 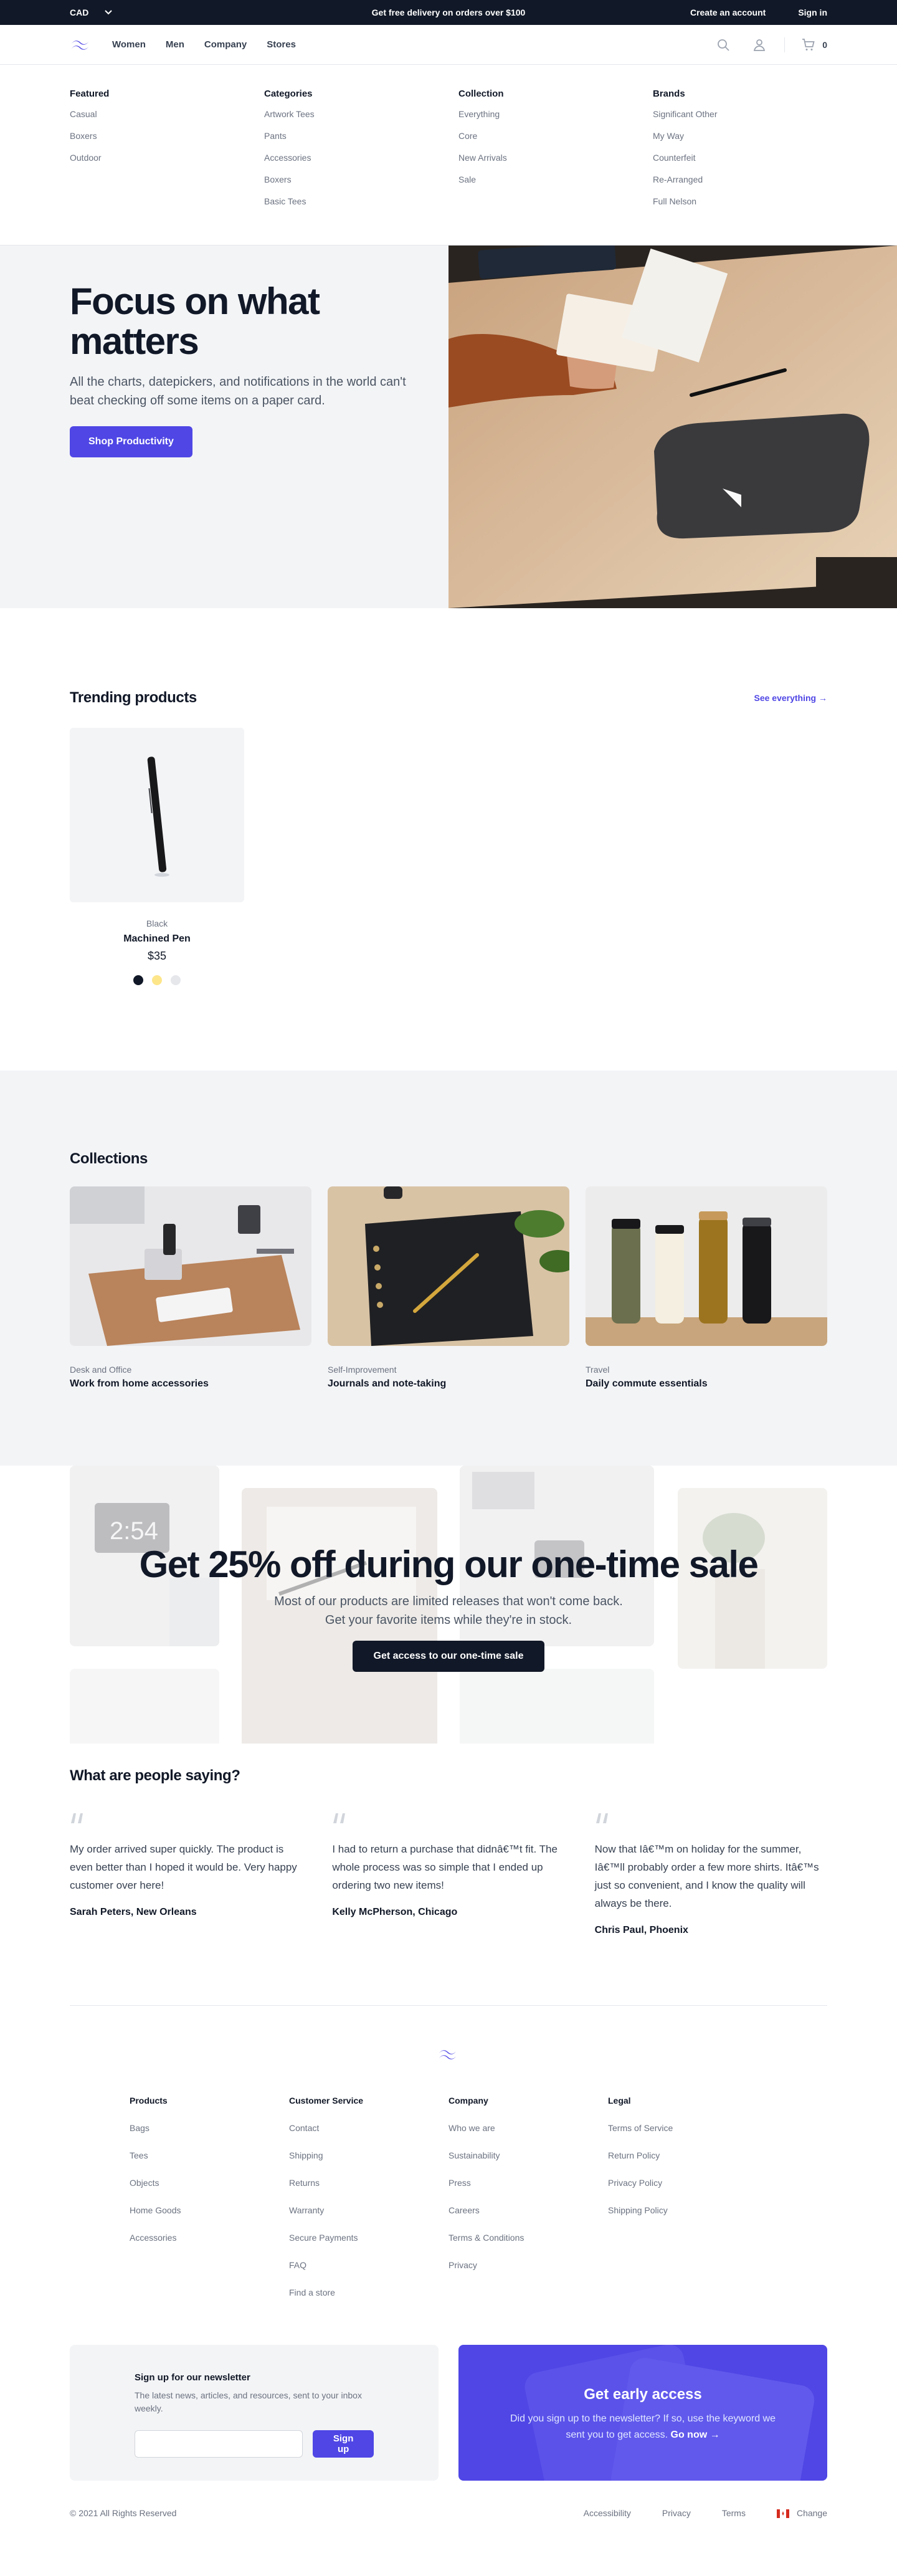 What do you see at coordinates (343, 2444) in the screenshot?
I see `sign-up-button: Sign up` at bounding box center [343, 2444].